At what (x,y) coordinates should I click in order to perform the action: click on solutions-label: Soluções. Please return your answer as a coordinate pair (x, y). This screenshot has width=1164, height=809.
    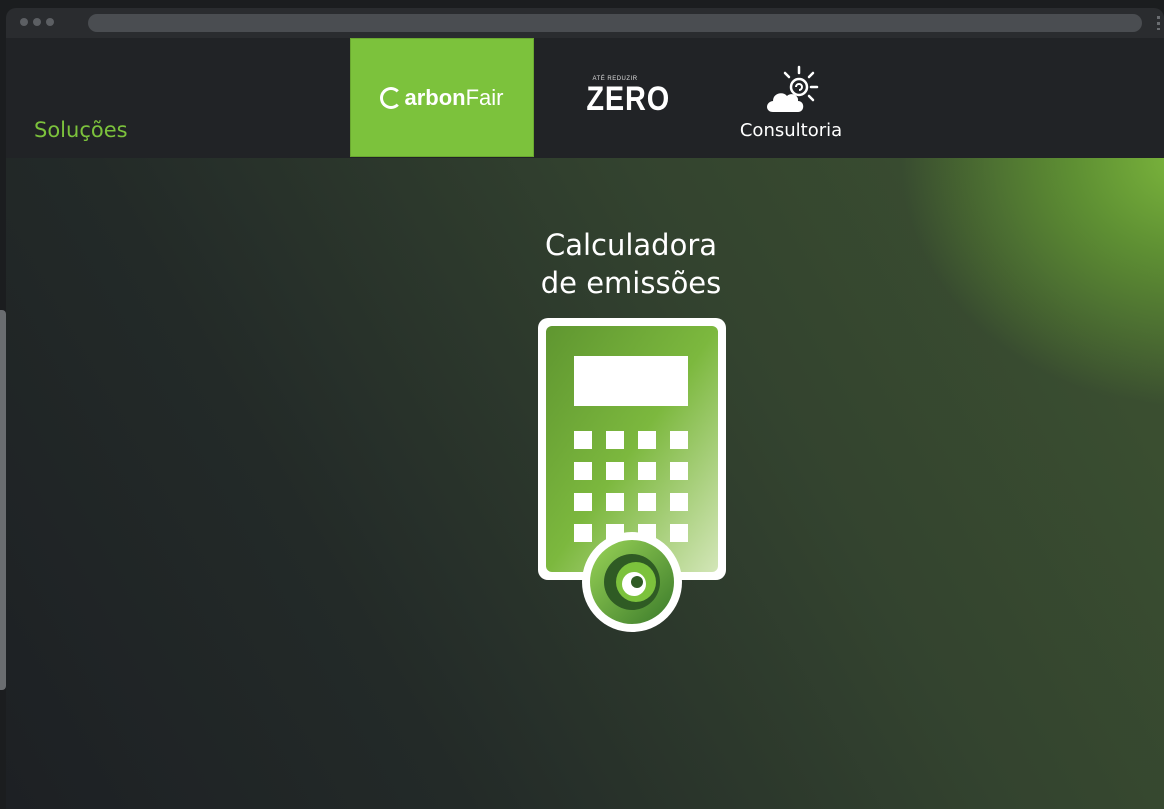
    Looking at the image, I should click on (81, 130).